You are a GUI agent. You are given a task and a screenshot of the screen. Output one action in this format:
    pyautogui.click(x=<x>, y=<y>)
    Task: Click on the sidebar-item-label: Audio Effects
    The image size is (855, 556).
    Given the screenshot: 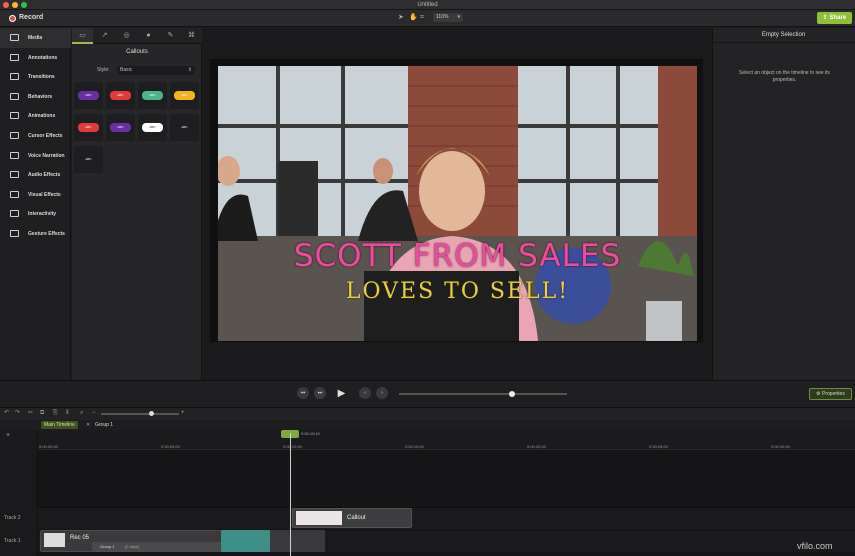 What is the action you would take?
    pyautogui.click(x=44, y=175)
    